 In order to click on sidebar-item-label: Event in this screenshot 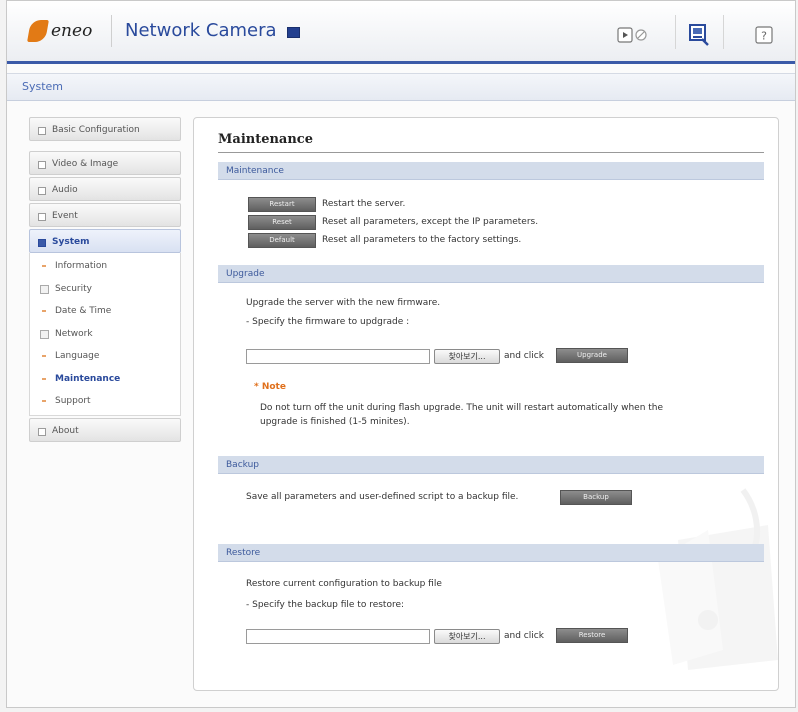, I will do `click(65, 216)`.